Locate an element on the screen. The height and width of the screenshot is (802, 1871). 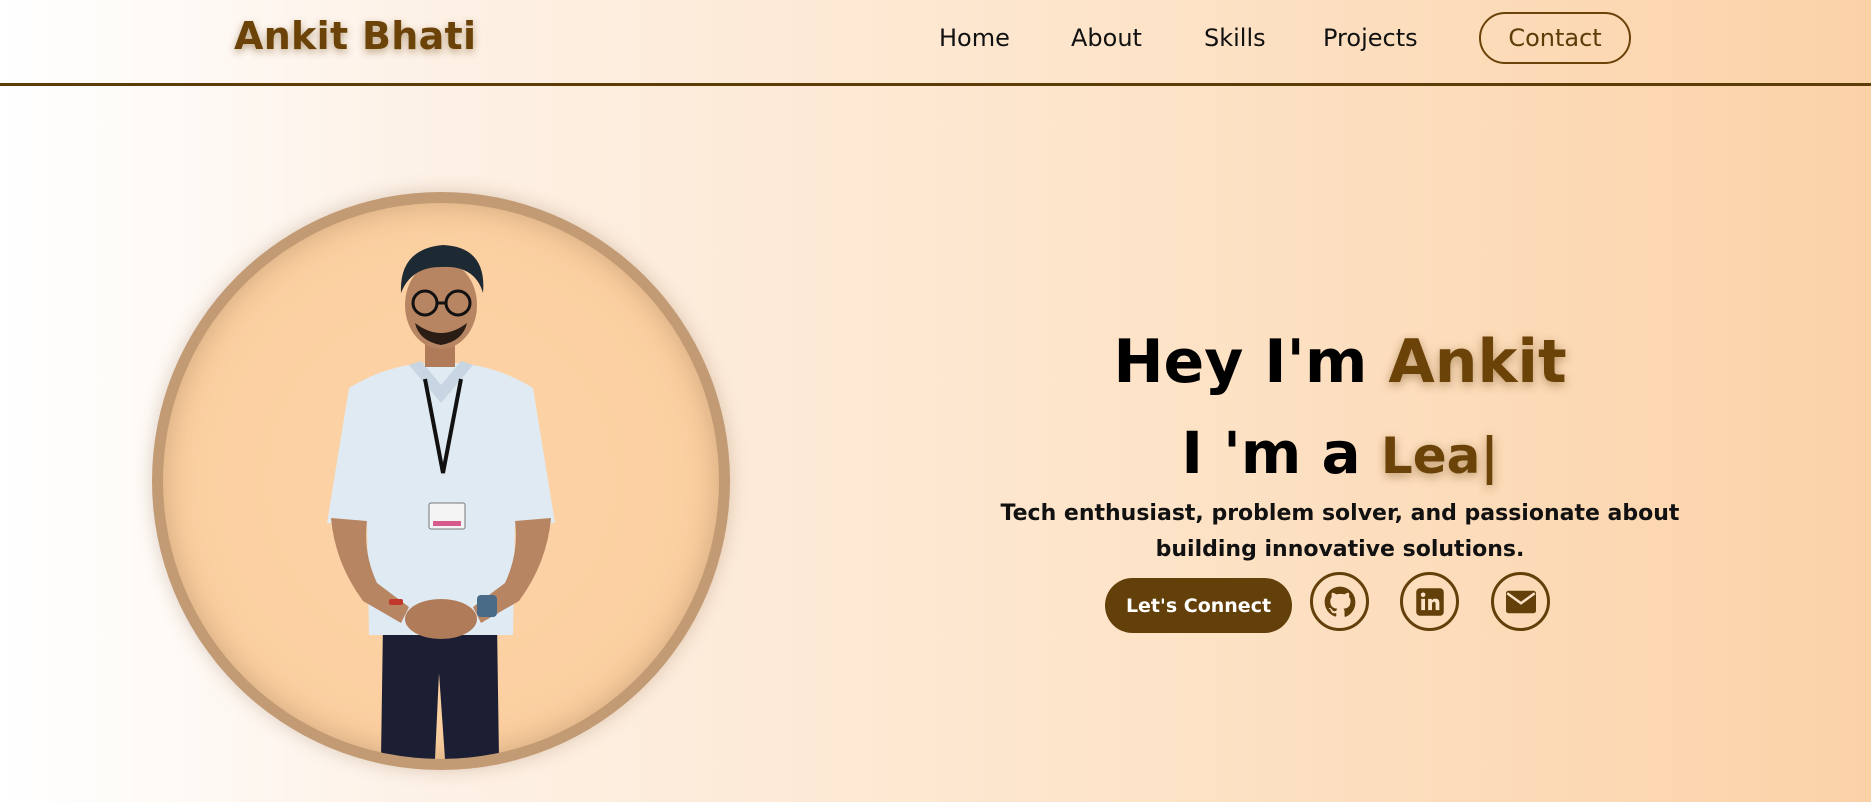
email-link is located at coordinates (1520, 601).